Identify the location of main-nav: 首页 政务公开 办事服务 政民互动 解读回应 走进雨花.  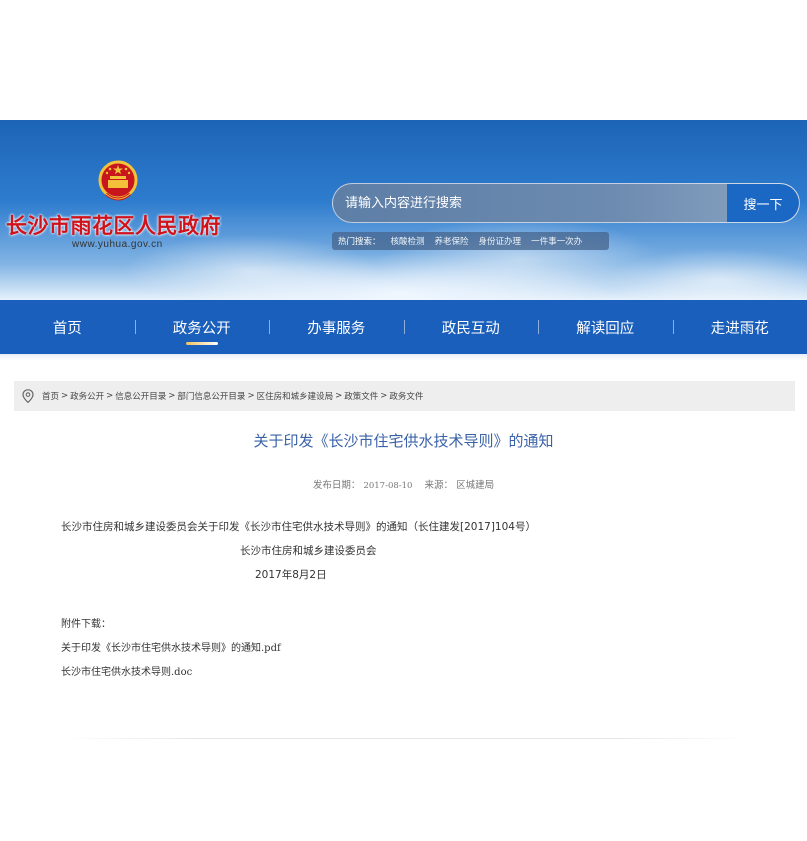
(403, 327).